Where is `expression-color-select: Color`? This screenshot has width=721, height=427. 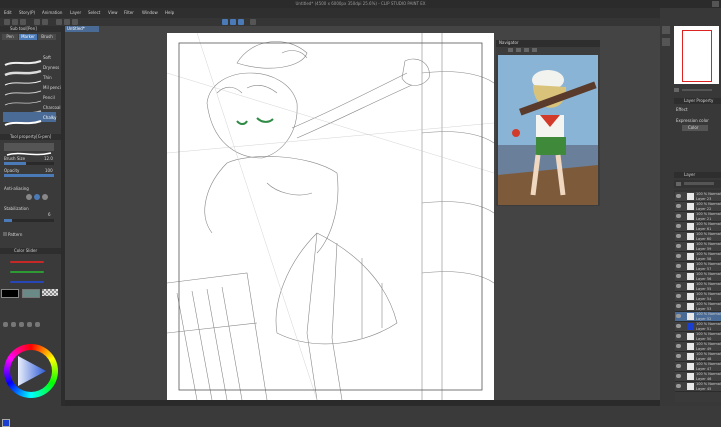
expression-color-select: Color is located at coordinates (695, 128).